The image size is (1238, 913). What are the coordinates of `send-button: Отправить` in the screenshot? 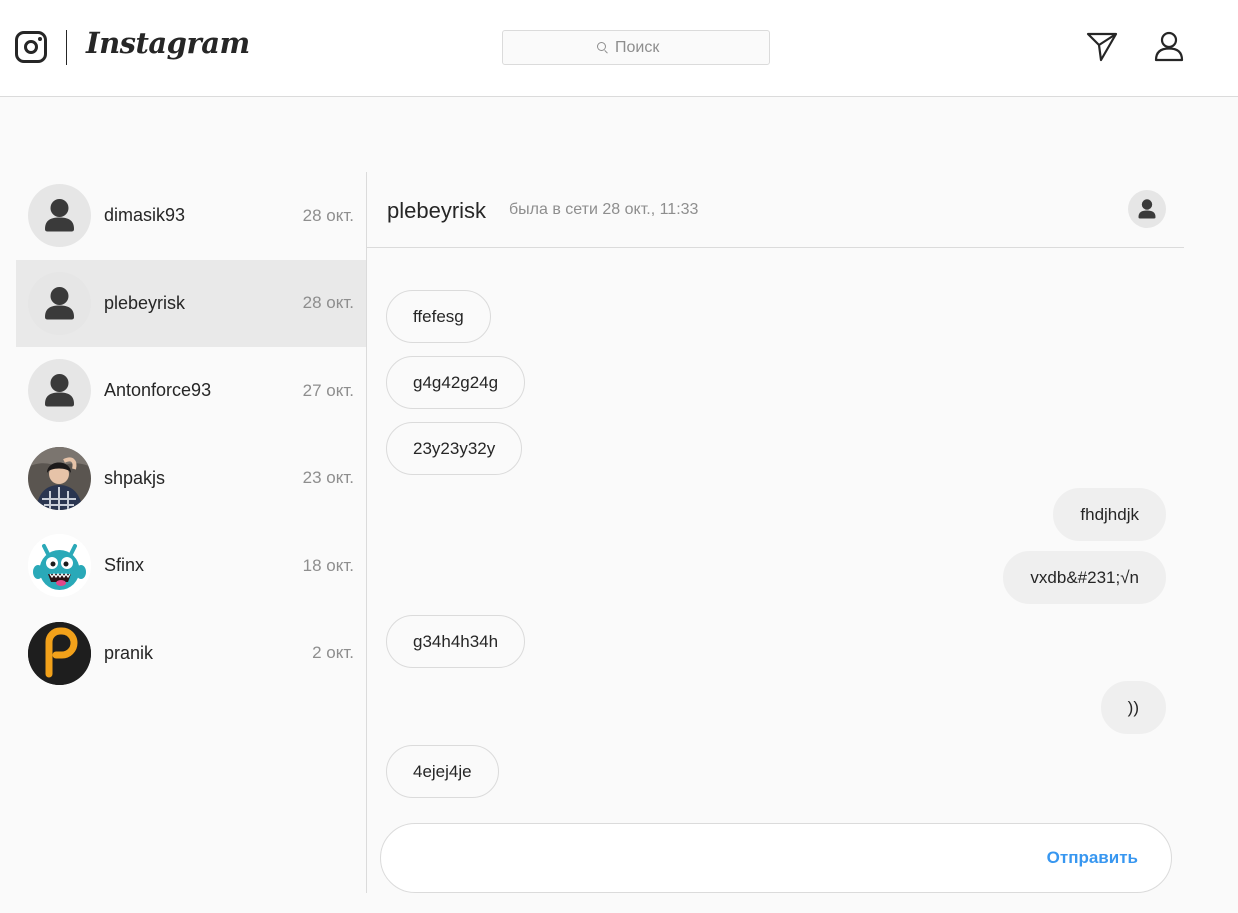 It's located at (1092, 858).